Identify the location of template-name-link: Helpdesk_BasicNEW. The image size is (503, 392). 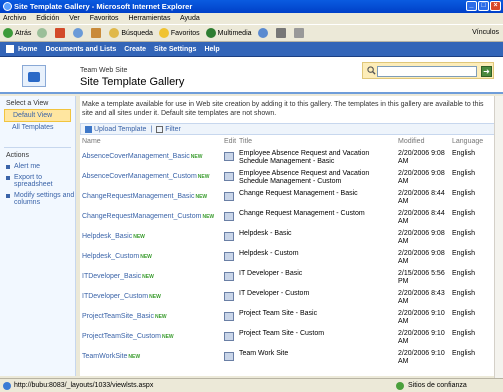
(113, 236).